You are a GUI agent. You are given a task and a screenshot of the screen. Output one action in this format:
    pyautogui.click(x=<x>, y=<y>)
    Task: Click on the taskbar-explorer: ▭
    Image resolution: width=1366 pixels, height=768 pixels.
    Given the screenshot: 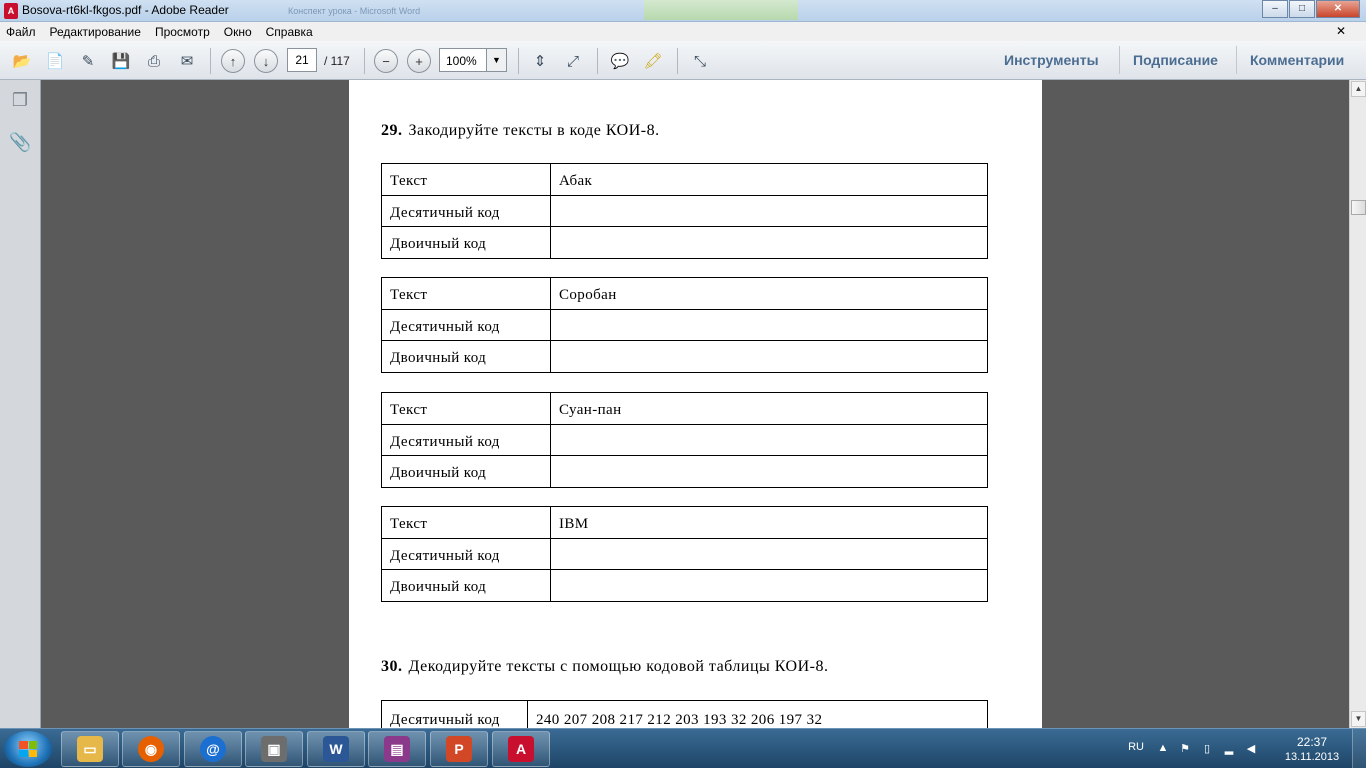 What is the action you would take?
    pyautogui.click(x=90, y=749)
    